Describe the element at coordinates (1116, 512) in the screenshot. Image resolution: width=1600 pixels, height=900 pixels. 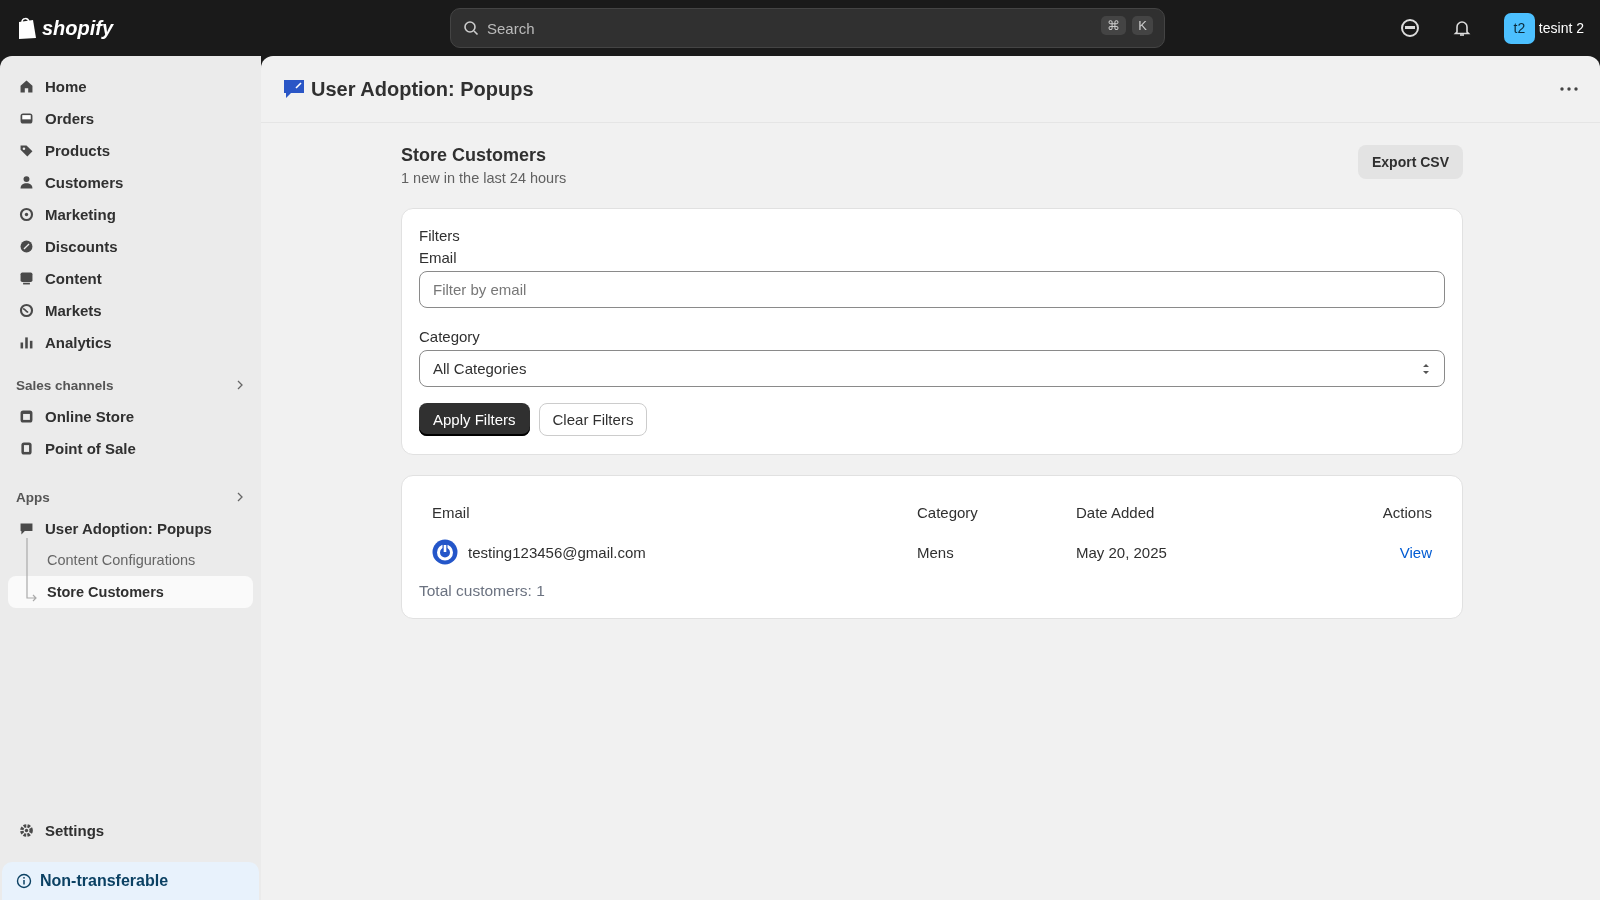
I see `column-header: Date Added` at that location.